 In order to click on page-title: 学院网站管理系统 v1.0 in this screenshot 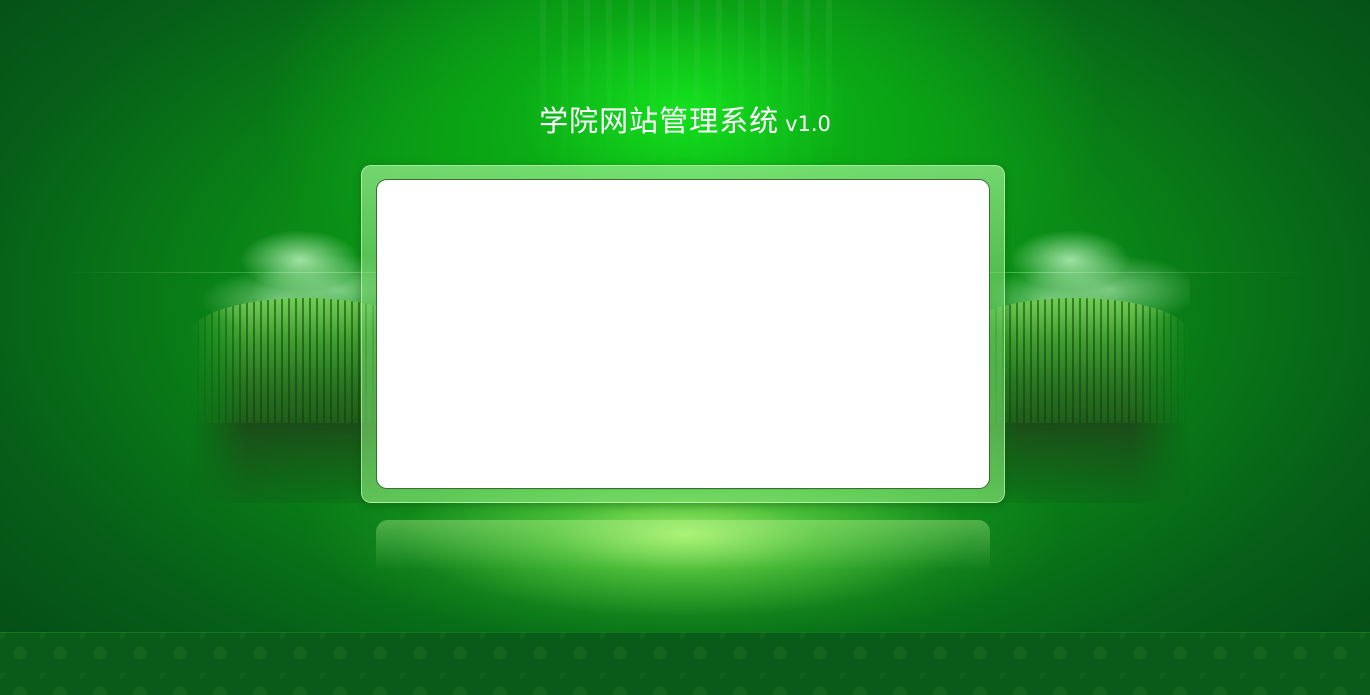, I will do `click(685, 119)`.